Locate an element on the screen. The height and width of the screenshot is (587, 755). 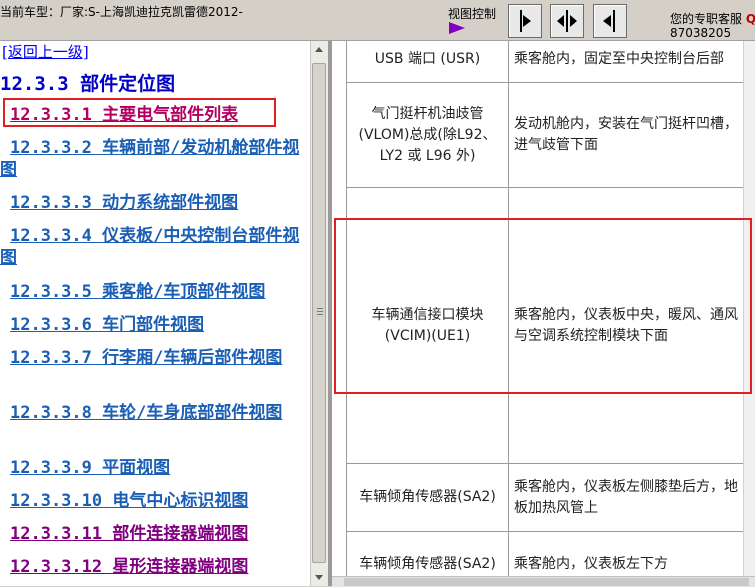
nav-item-trunk-rear-view: 12.3.3.7 行李厢/车辆后部件视图 is located at coordinates (155, 358).